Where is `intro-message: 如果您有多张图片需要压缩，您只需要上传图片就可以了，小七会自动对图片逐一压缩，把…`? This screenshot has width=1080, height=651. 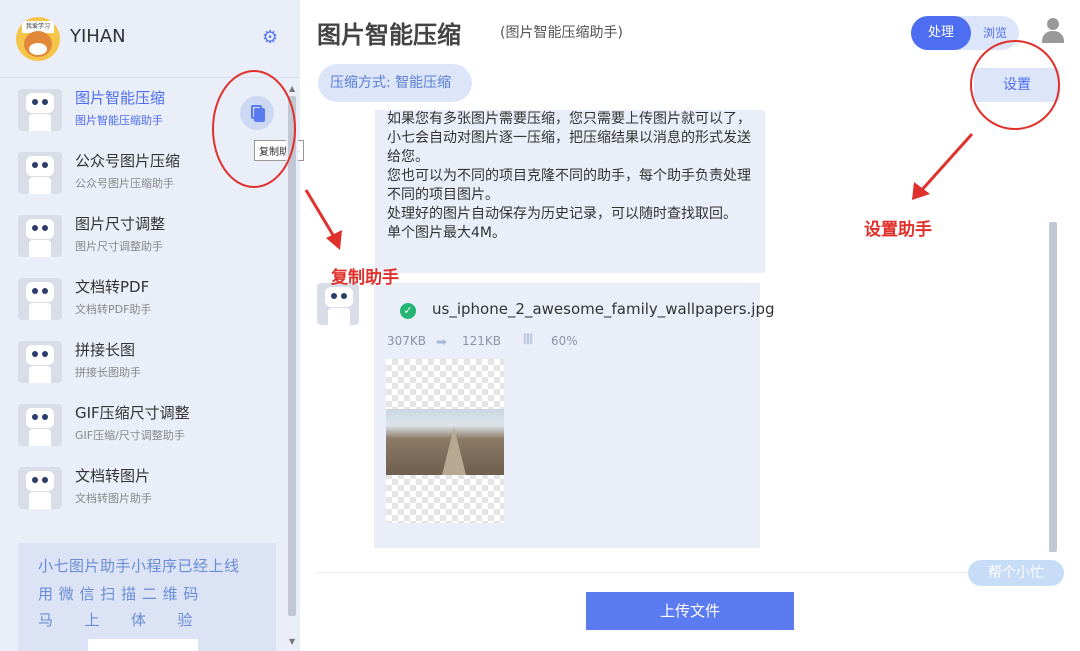
intro-message: 如果您有多张图片需要压缩，您只需要上传图片就可以了，小七会自动对图片逐一压缩，把… is located at coordinates (570, 191).